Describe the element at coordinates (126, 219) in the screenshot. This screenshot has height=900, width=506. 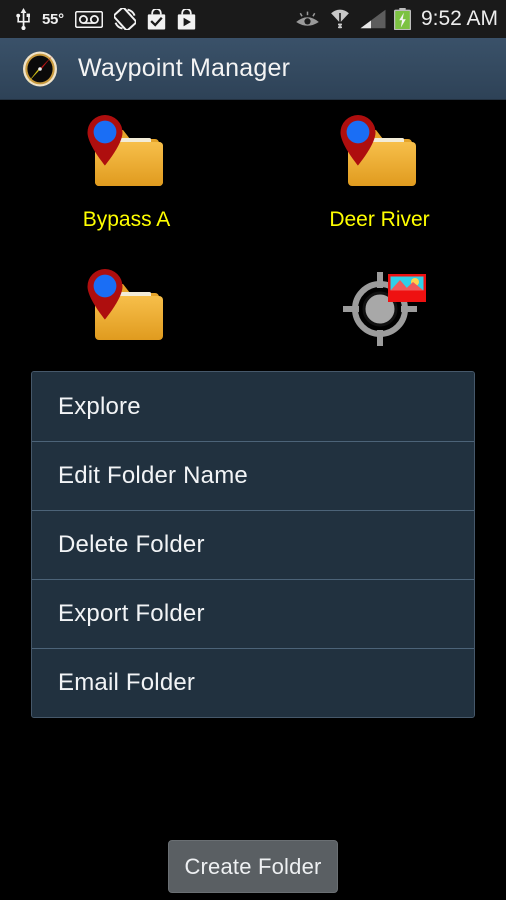
I see `list-item-label: Bypass A` at that location.